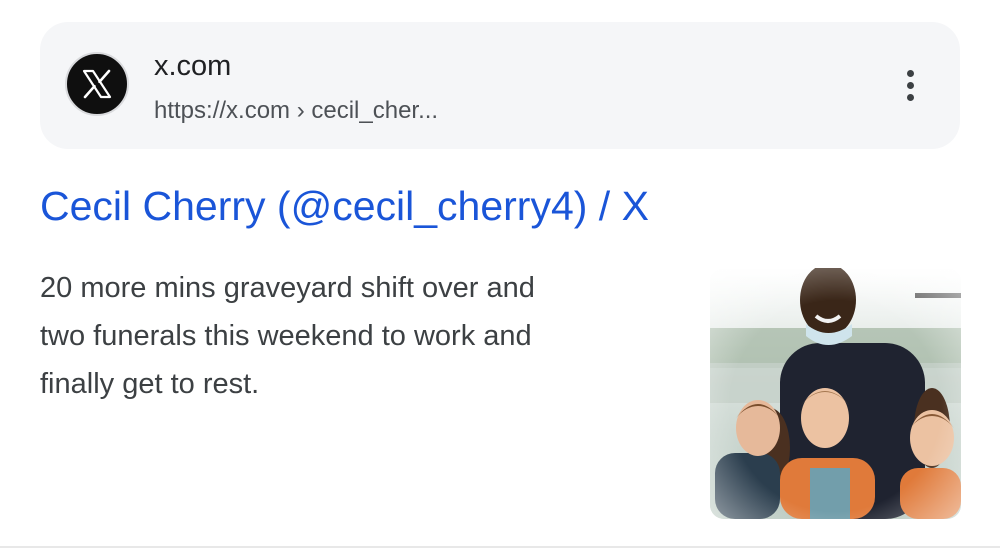 The width and height of the screenshot is (1000, 550). I want to click on photo-thumbnail, so click(835, 393).